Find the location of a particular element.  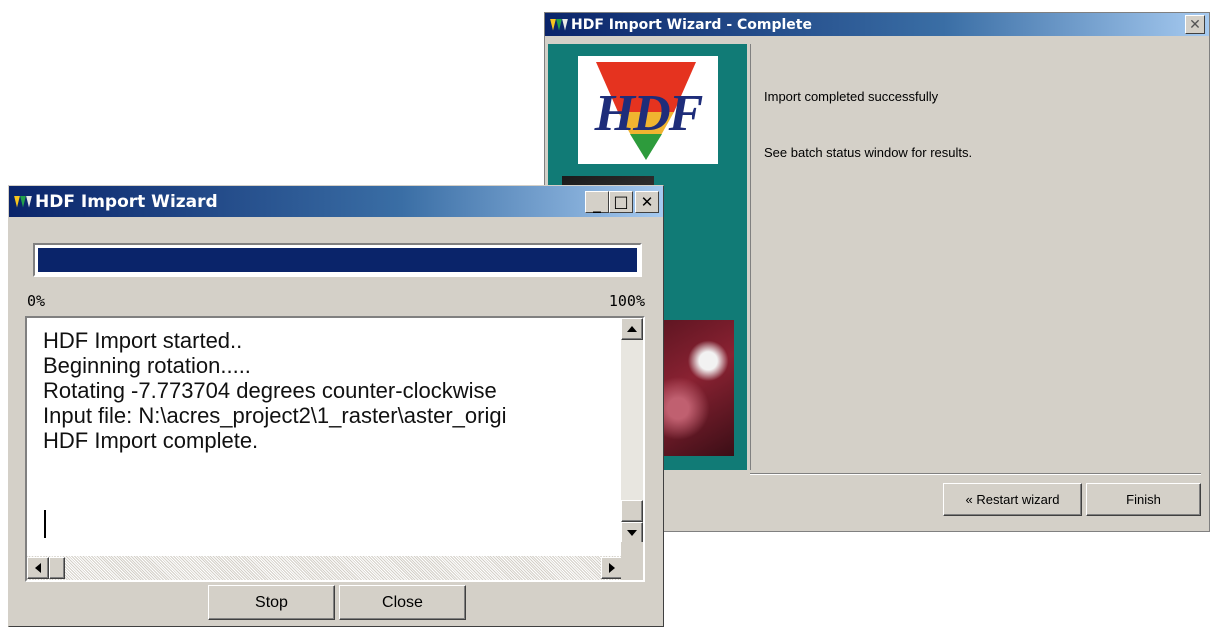

log-line: HDF Import started.. is located at coordinates (143, 340).